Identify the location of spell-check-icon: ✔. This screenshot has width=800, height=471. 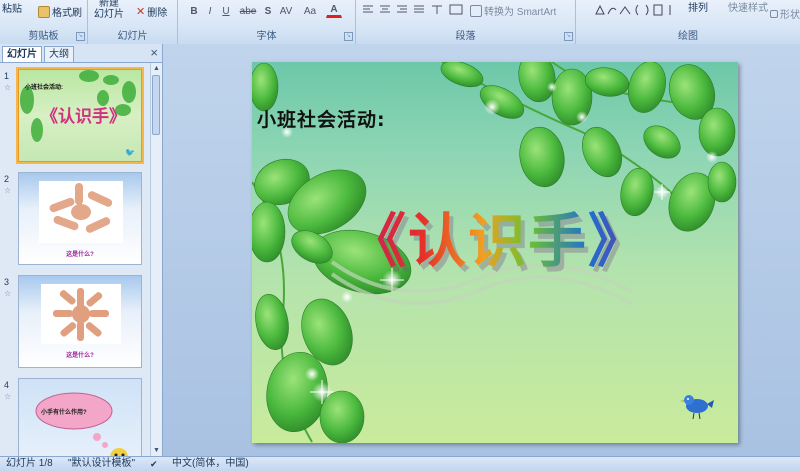
(154, 464).